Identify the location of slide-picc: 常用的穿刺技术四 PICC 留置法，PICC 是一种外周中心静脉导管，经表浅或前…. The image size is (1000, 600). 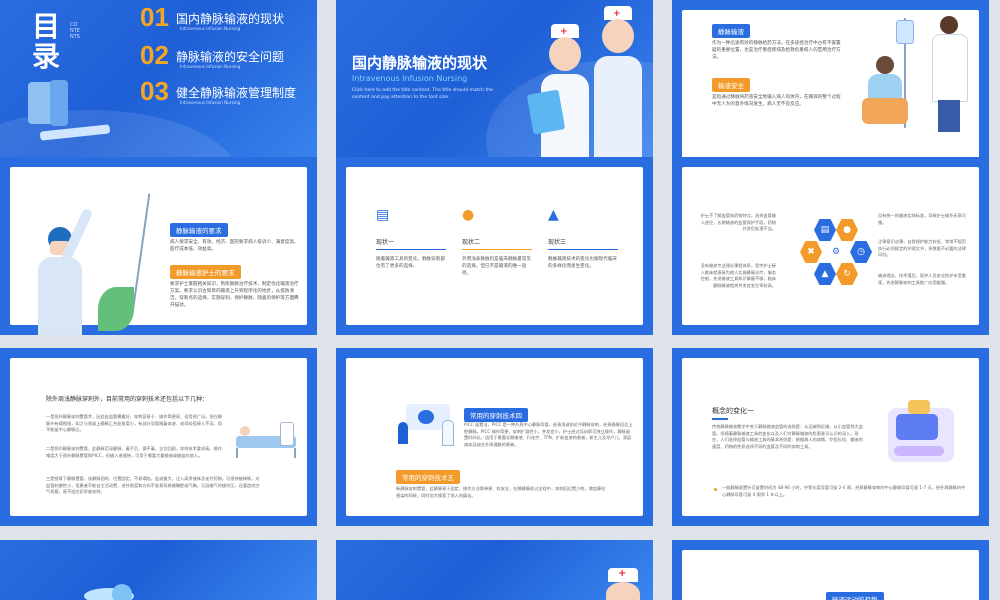
(494, 437).